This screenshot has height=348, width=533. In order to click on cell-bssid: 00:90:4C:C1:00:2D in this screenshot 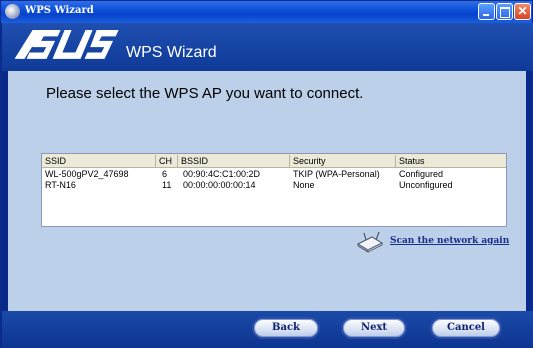, I will do `click(222, 174)`.